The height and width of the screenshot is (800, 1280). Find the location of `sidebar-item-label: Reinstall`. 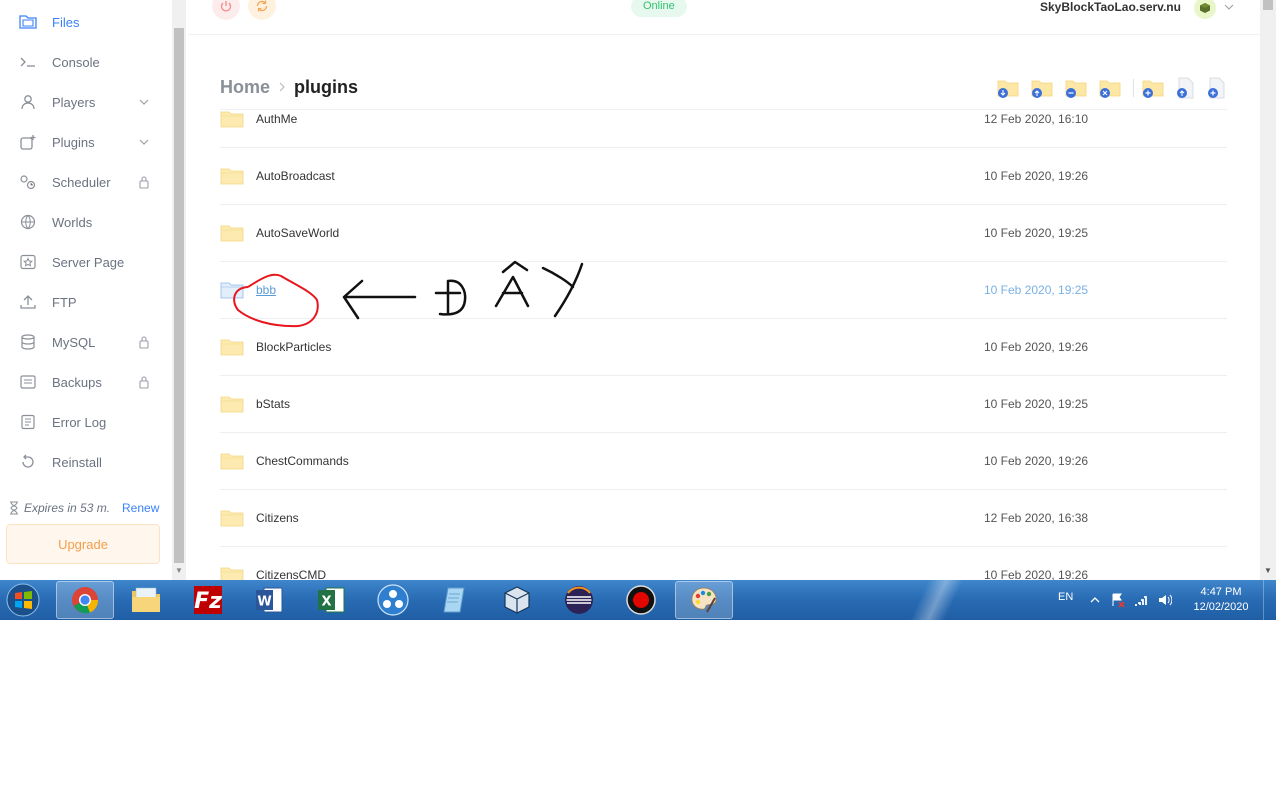

sidebar-item-label: Reinstall is located at coordinates (77, 462).